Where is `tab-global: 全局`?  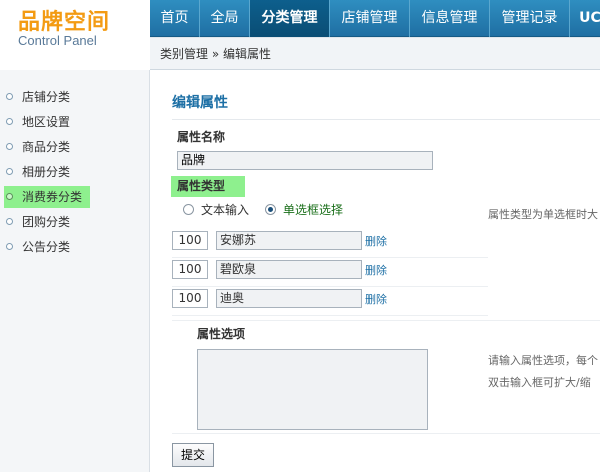
tab-global: 全局 is located at coordinates (225, 18).